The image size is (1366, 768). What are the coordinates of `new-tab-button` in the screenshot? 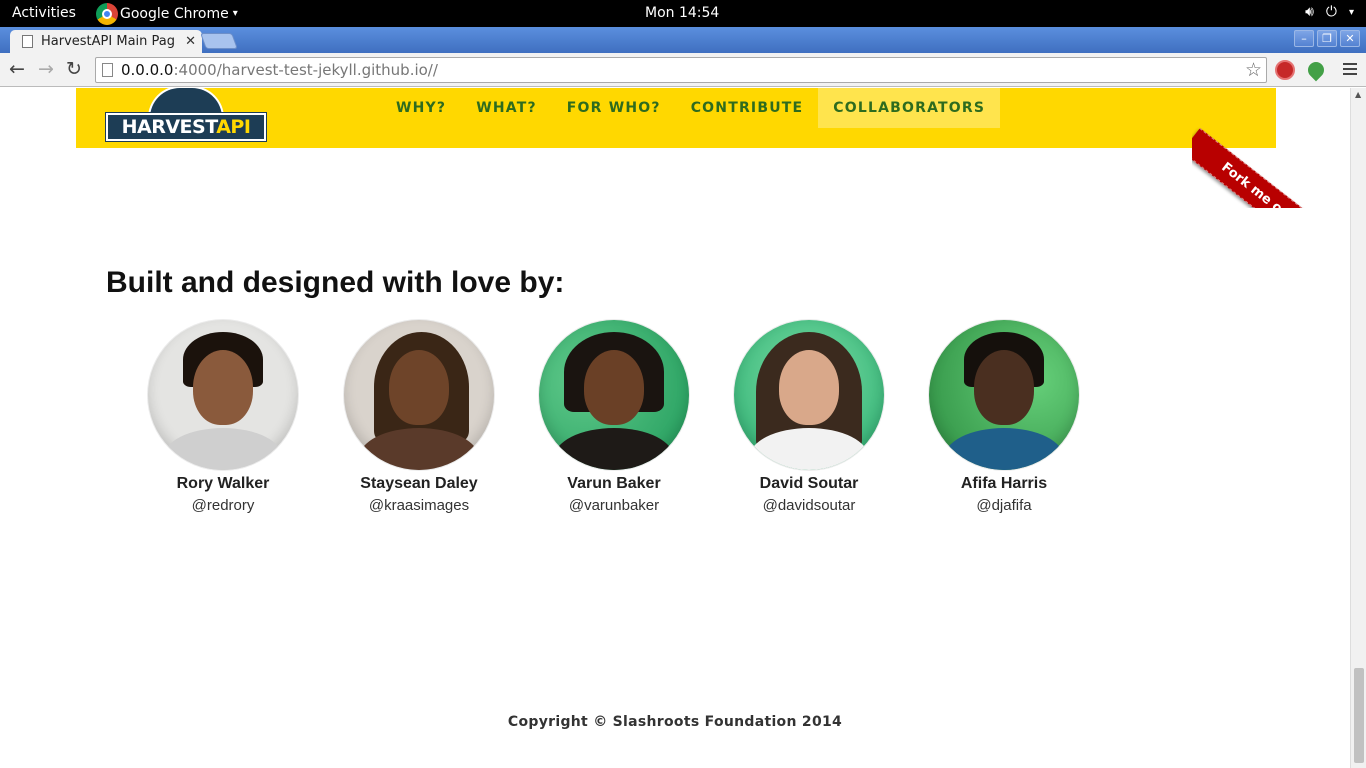 It's located at (219, 41).